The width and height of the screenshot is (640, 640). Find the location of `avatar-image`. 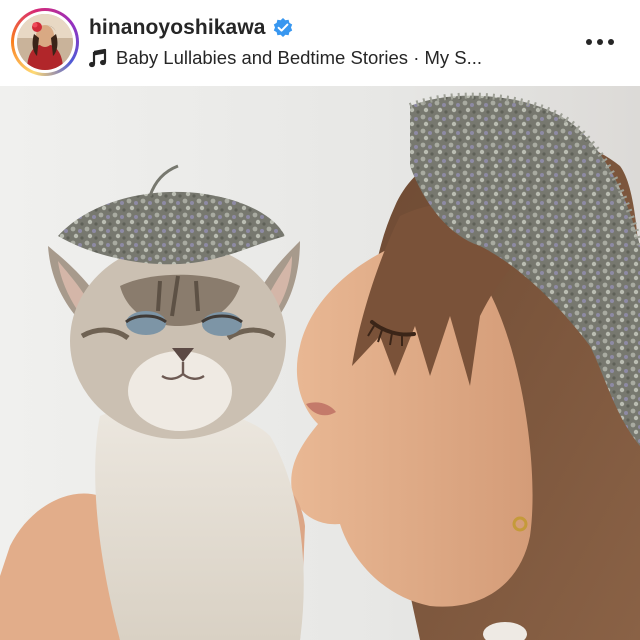

avatar-image is located at coordinates (45, 42).